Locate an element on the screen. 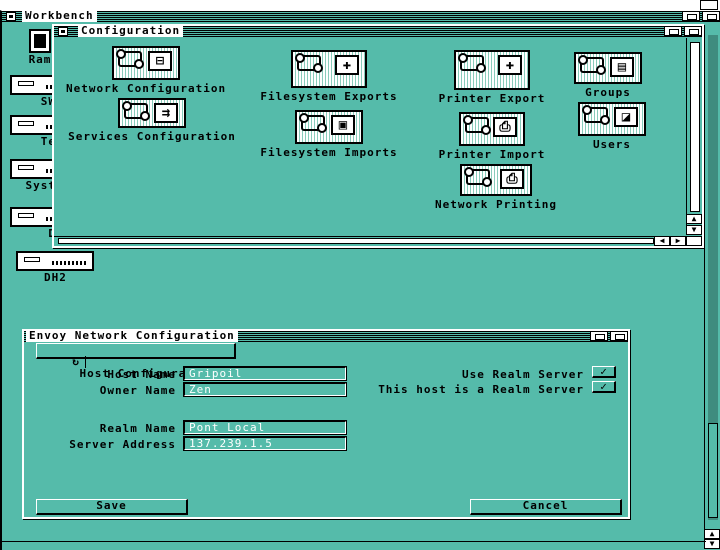 The width and height of the screenshot is (720, 550). screen-depth-gadget is located at coordinates (709, 5).